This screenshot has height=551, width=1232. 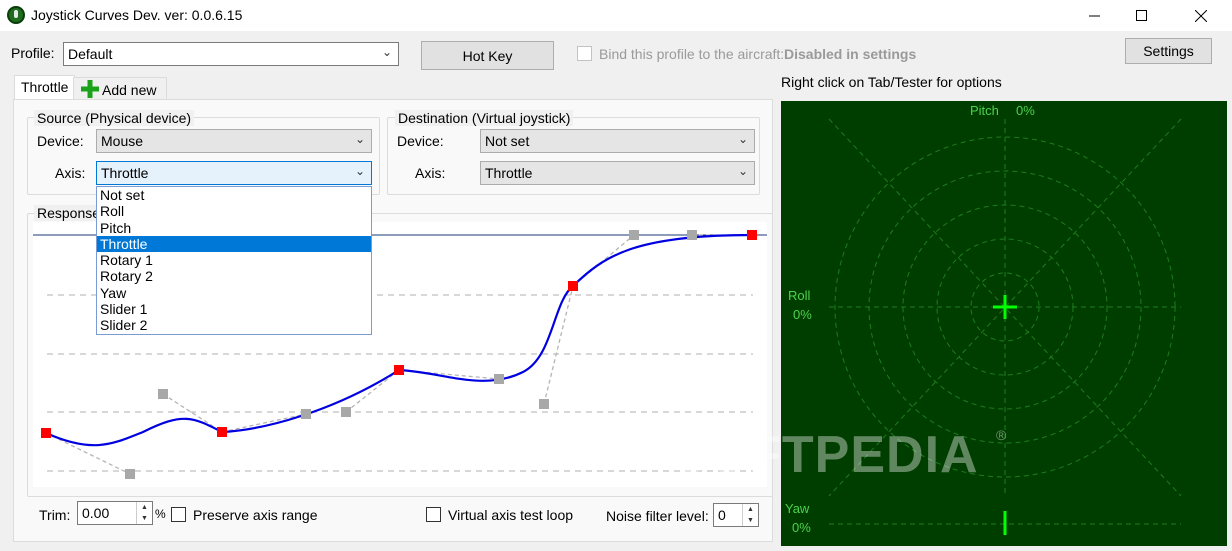 What do you see at coordinates (178, 514) in the screenshot?
I see `preserve-range-checkbox` at bounding box center [178, 514].